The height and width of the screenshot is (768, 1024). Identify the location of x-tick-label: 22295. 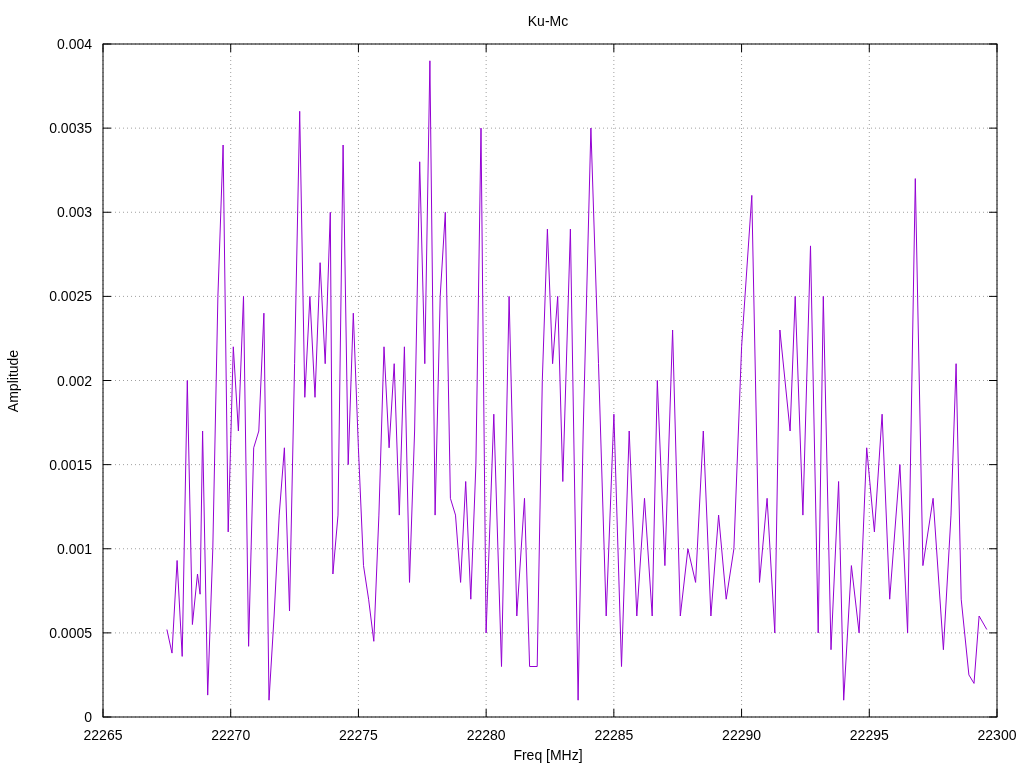
(869, 735).